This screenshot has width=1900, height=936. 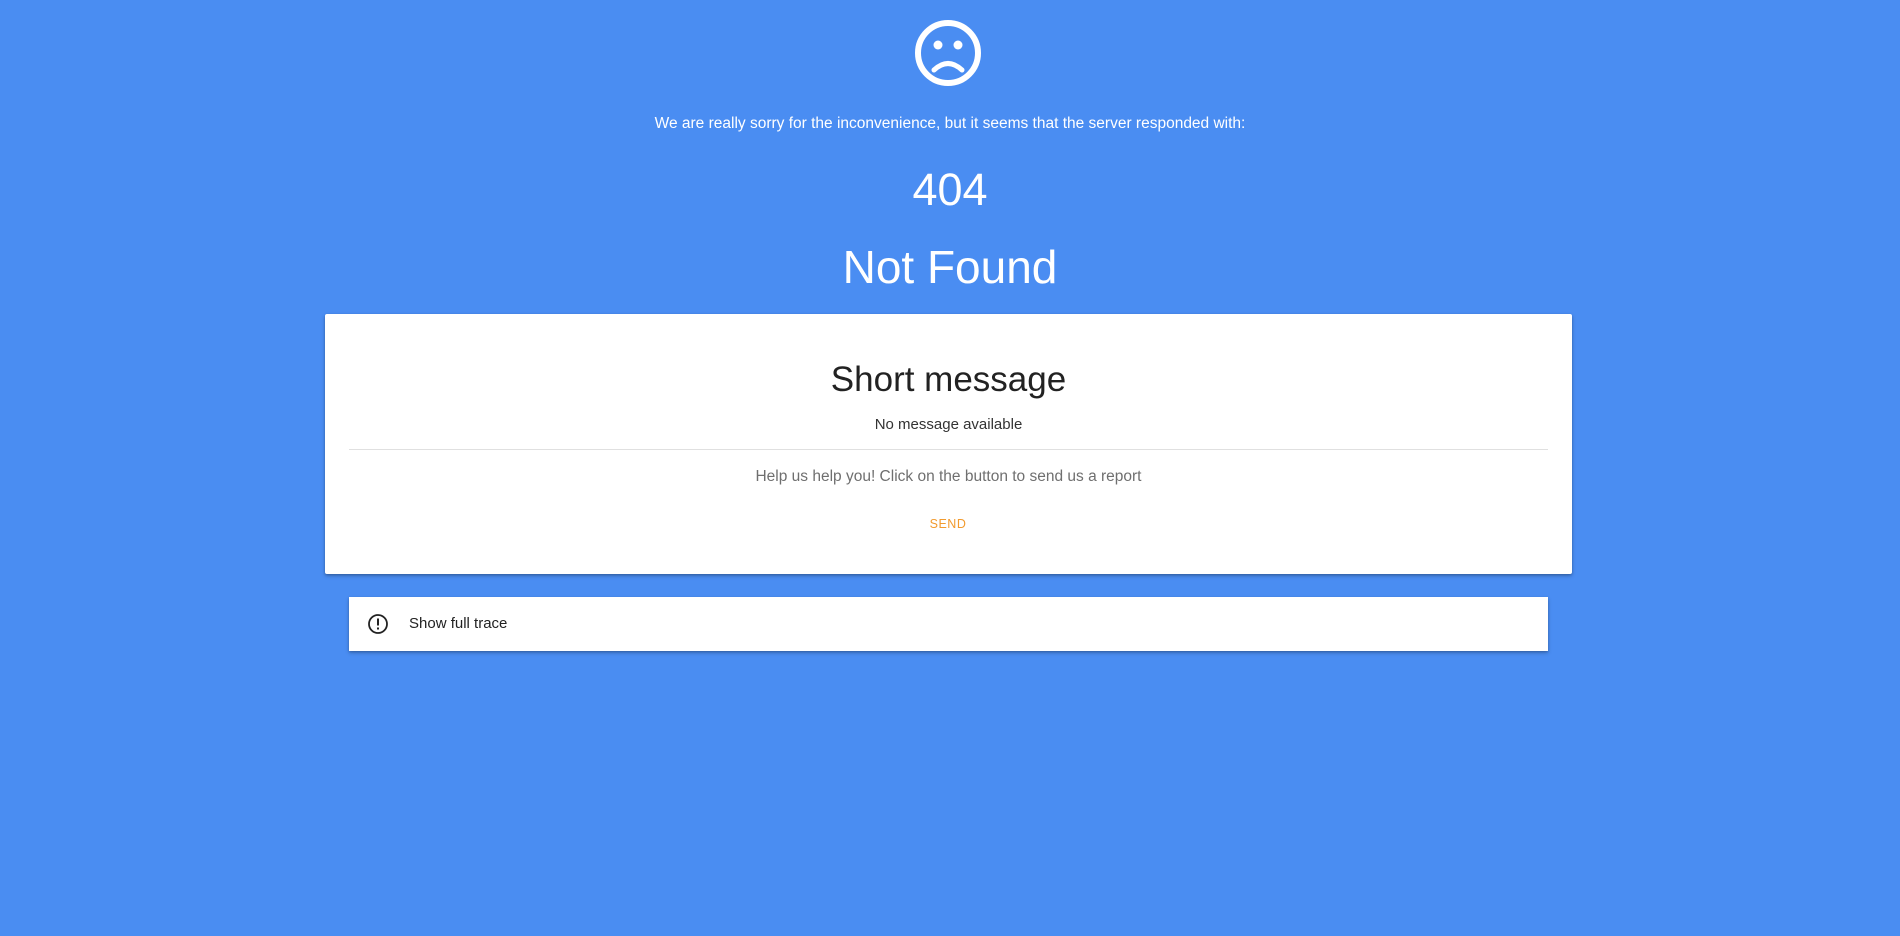 What do you see at coordinates (948, 524) in the screenshot?
I see `send-report-button: SEND` at bounding box center [948, 524].